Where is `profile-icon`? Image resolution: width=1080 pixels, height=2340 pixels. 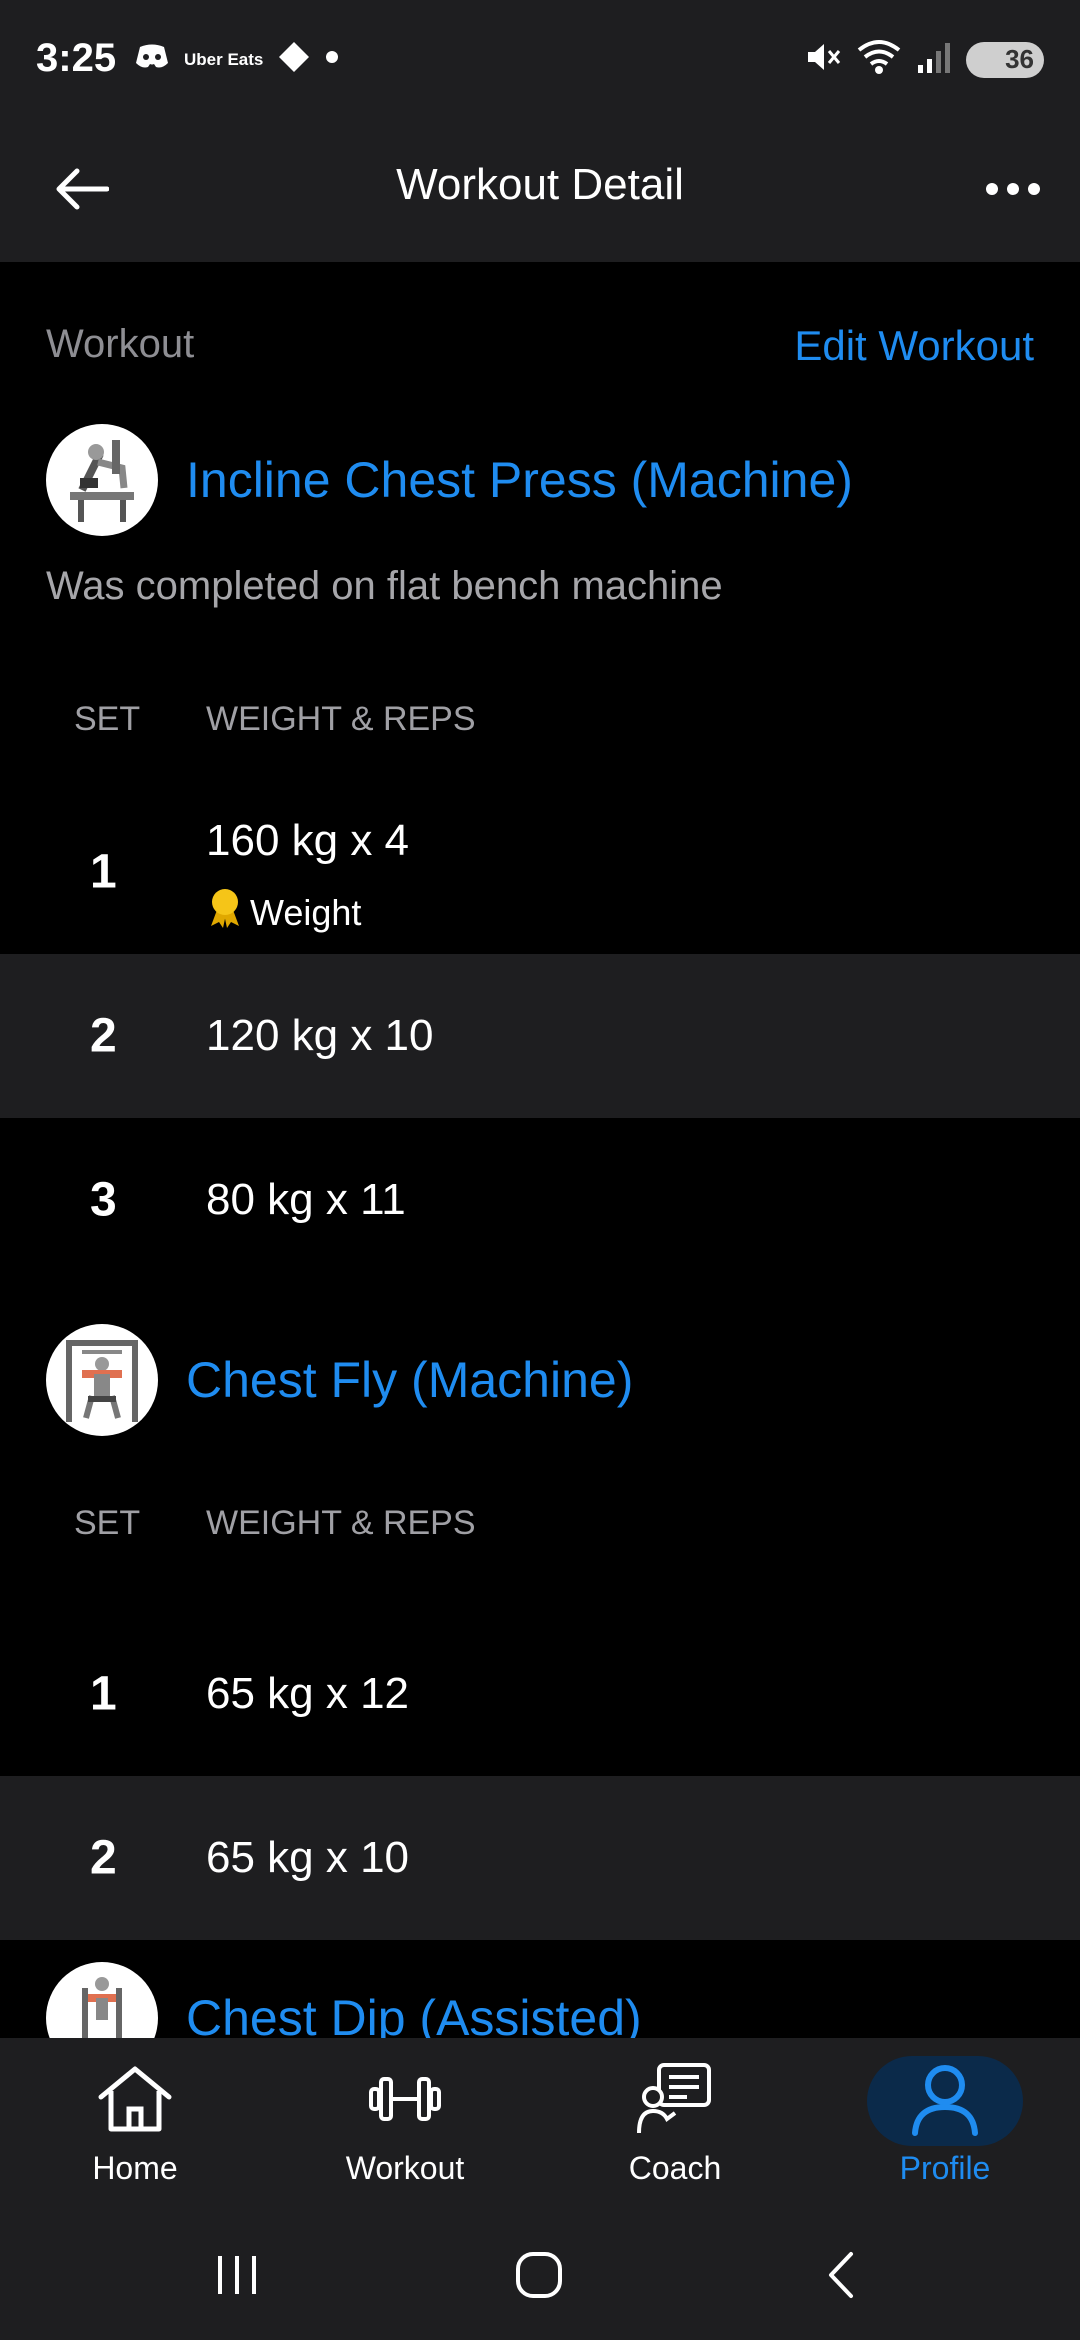 profile-icon is located at coordinates (945, 2101).